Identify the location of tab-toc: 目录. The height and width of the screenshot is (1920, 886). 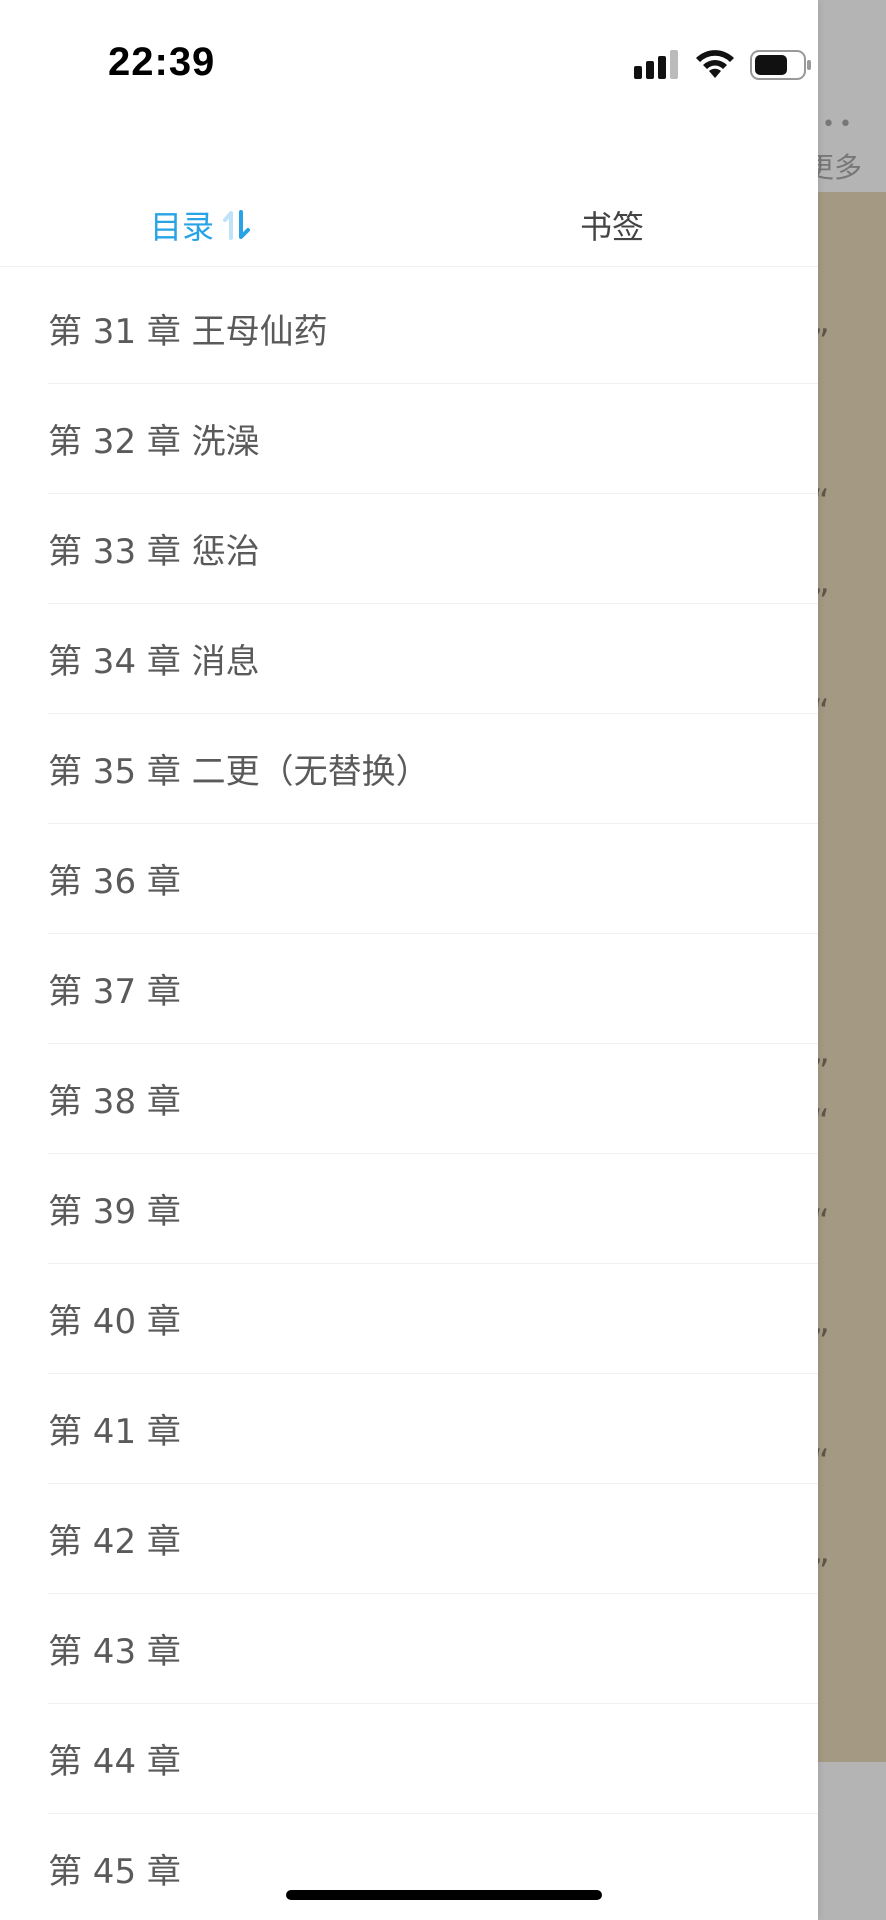
(202, 225).